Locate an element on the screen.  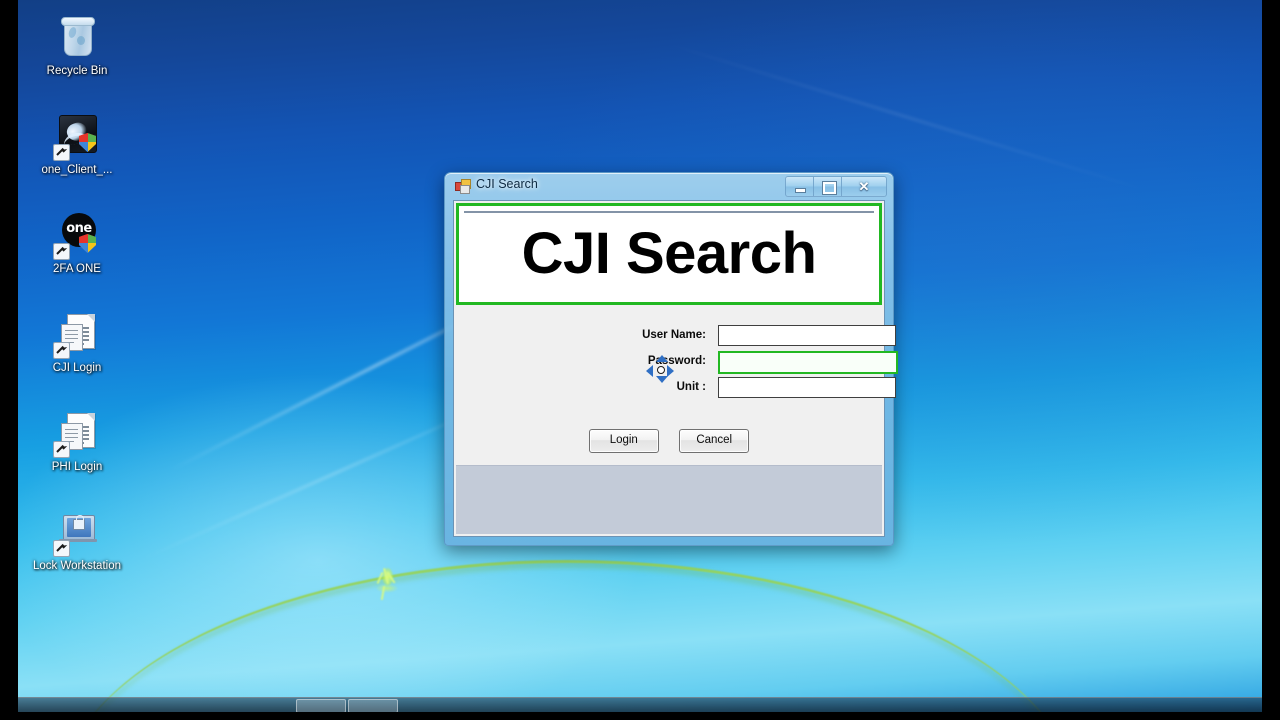
desktop-icon-cji-login: CJI Login is located at coordinates (77, 343).